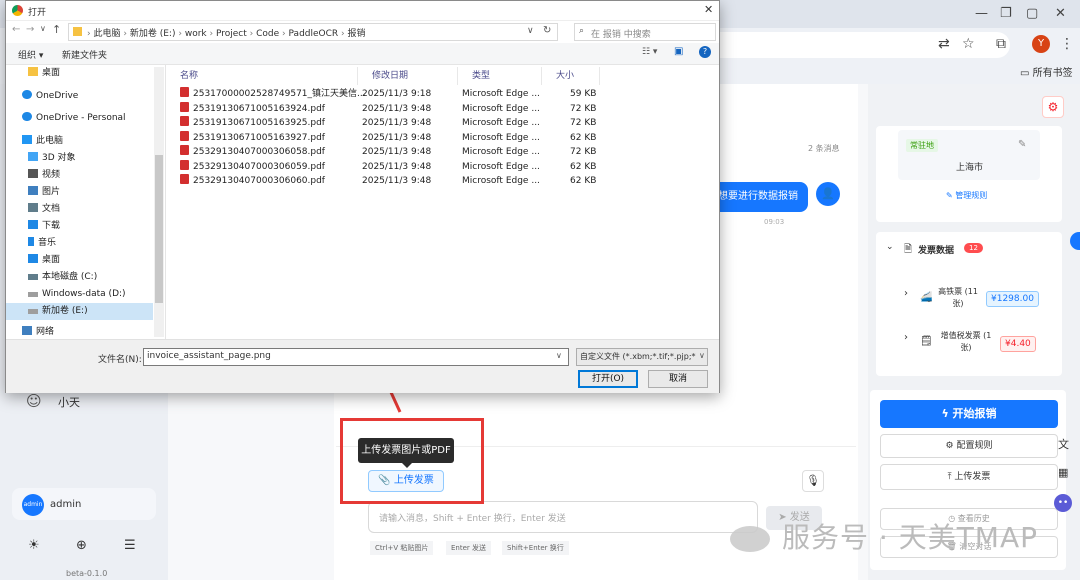 This screenshot has height=580, width=1080. What do you see at coordinates (31, 241) in the screenshot?
I see `music-icon` at bounding box center [31, 241].